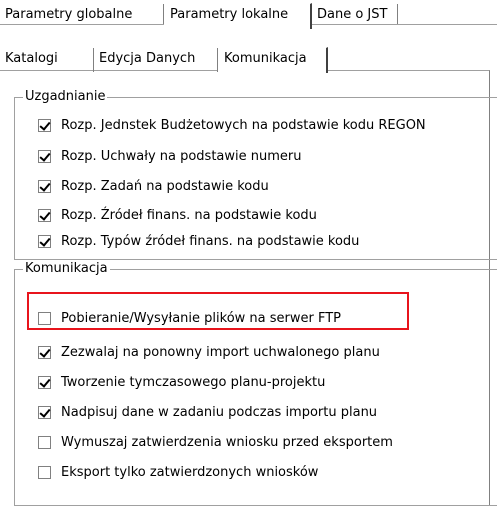 This screenshot has width=497, height=506. Describe the element at coordinates (273, 60) in the screenshot. I see `tab-komunikacja: Komunikacja` at that location.